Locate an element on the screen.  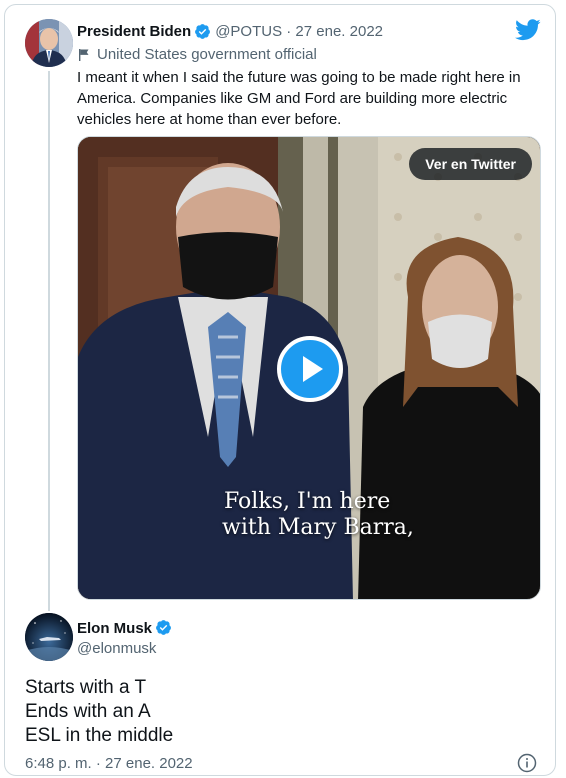
tweet-timestamp: 6:48 p. m. · 27 ene. 2022 is located at coordinates (109, 763).